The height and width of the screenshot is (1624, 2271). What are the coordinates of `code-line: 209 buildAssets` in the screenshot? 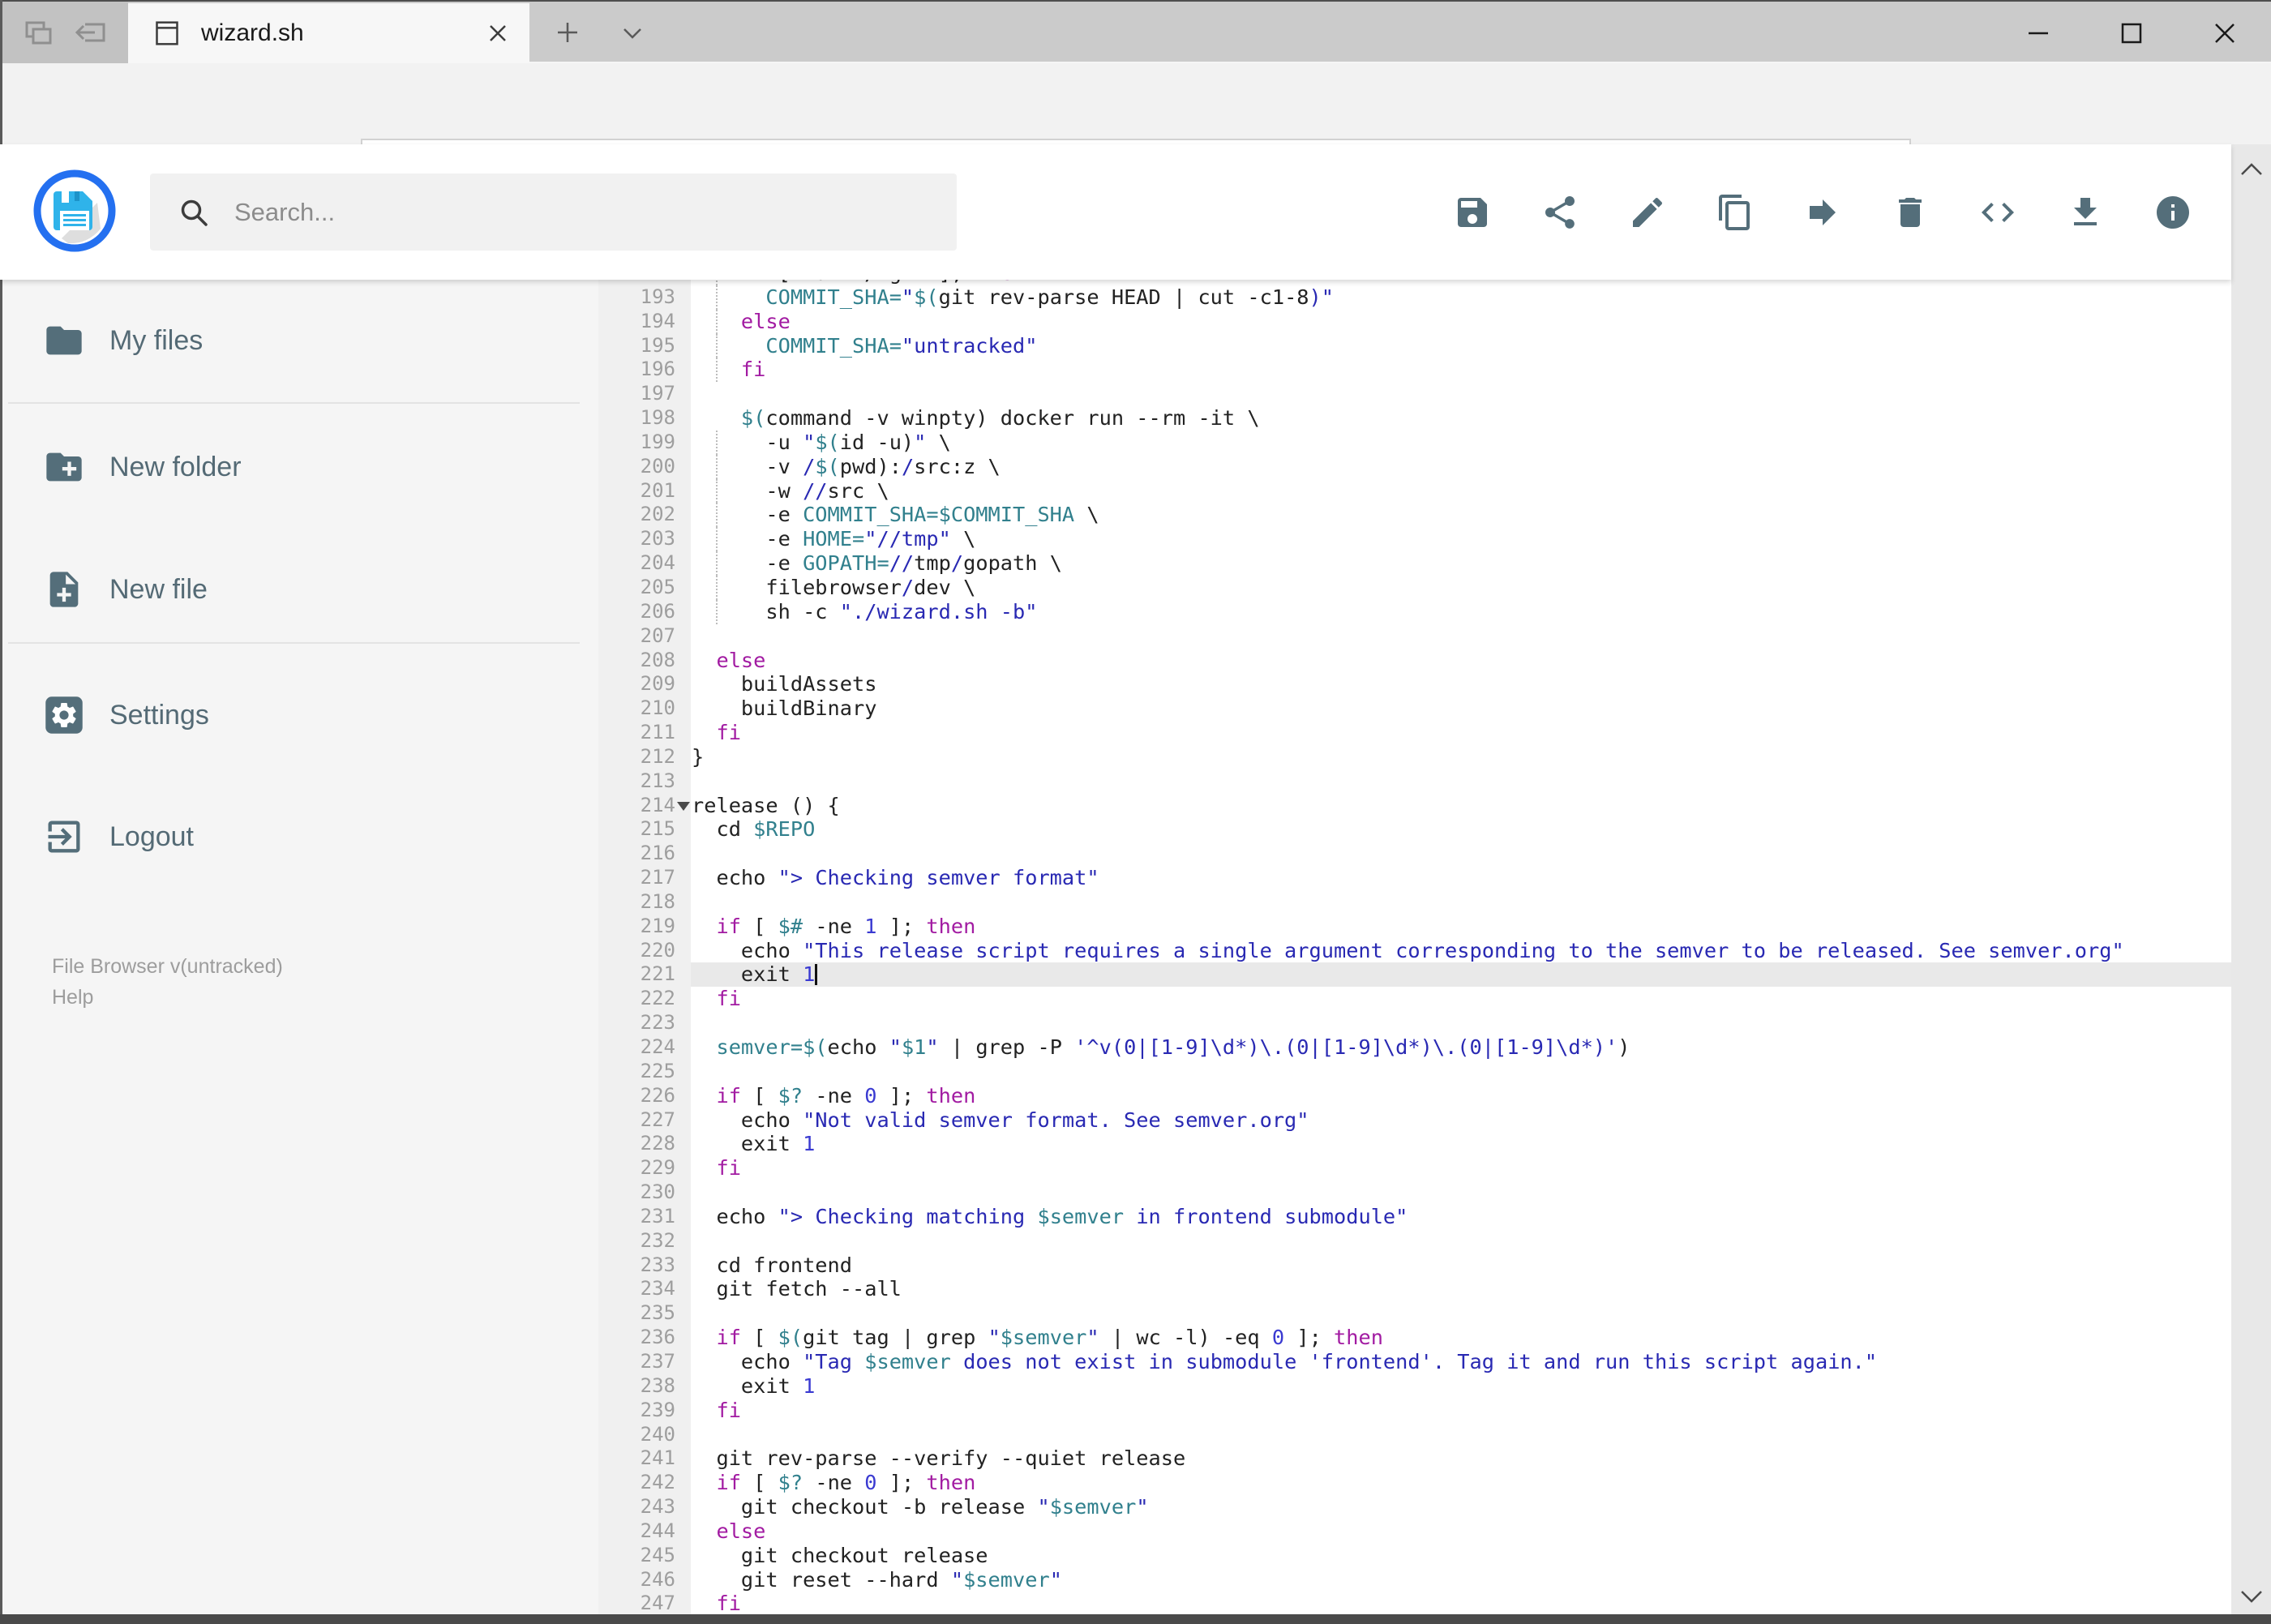 It's located at (1415, 684).